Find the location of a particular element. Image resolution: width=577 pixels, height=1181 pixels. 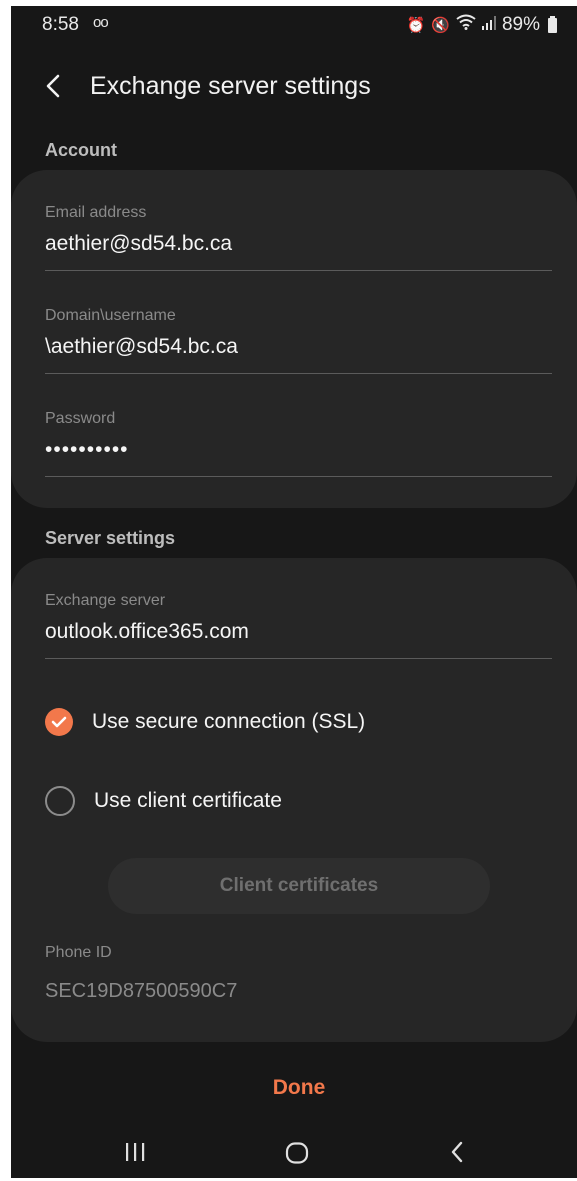

battery-level: 89% is located at coordinates (520, 24).